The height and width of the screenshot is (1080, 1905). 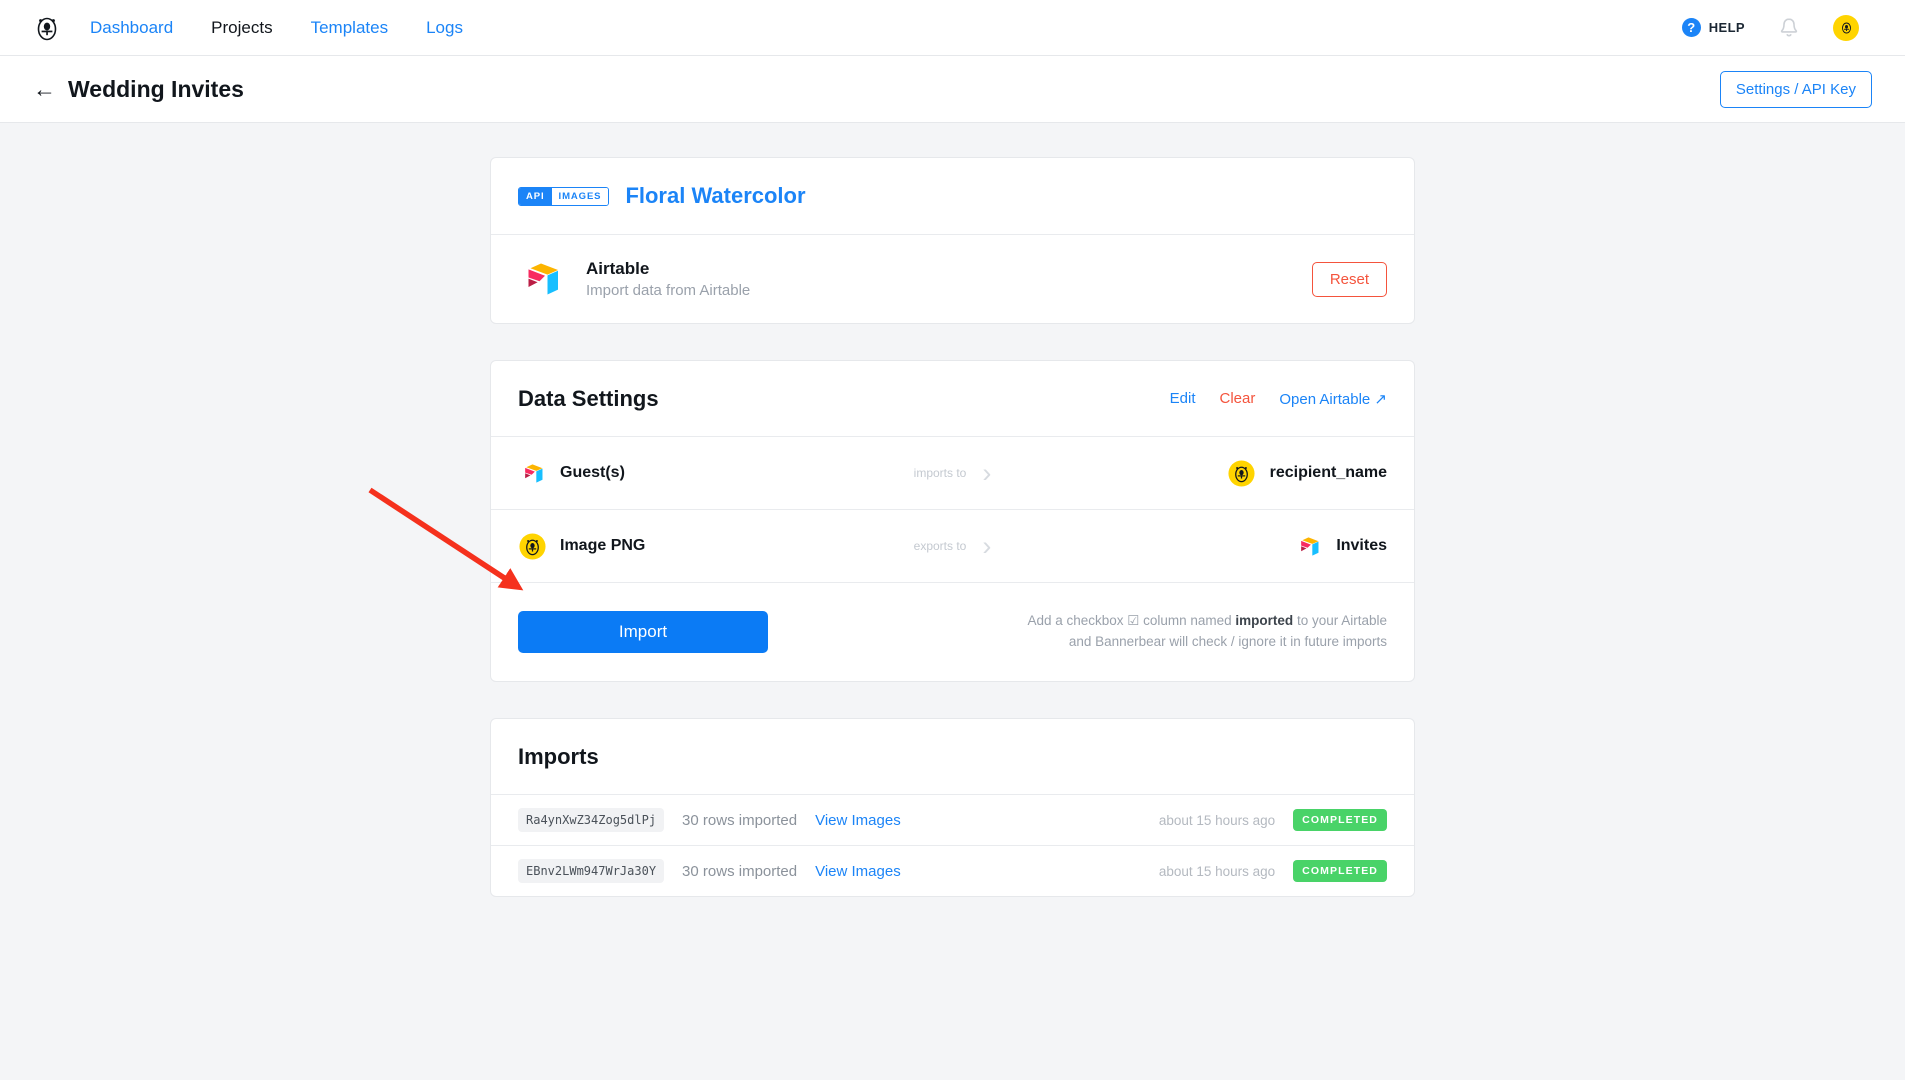 What do you see at coordinates (1361, 545) in the screenshot?
I see `mapping-target-label: Invites` at bounding box center [1361, 545].